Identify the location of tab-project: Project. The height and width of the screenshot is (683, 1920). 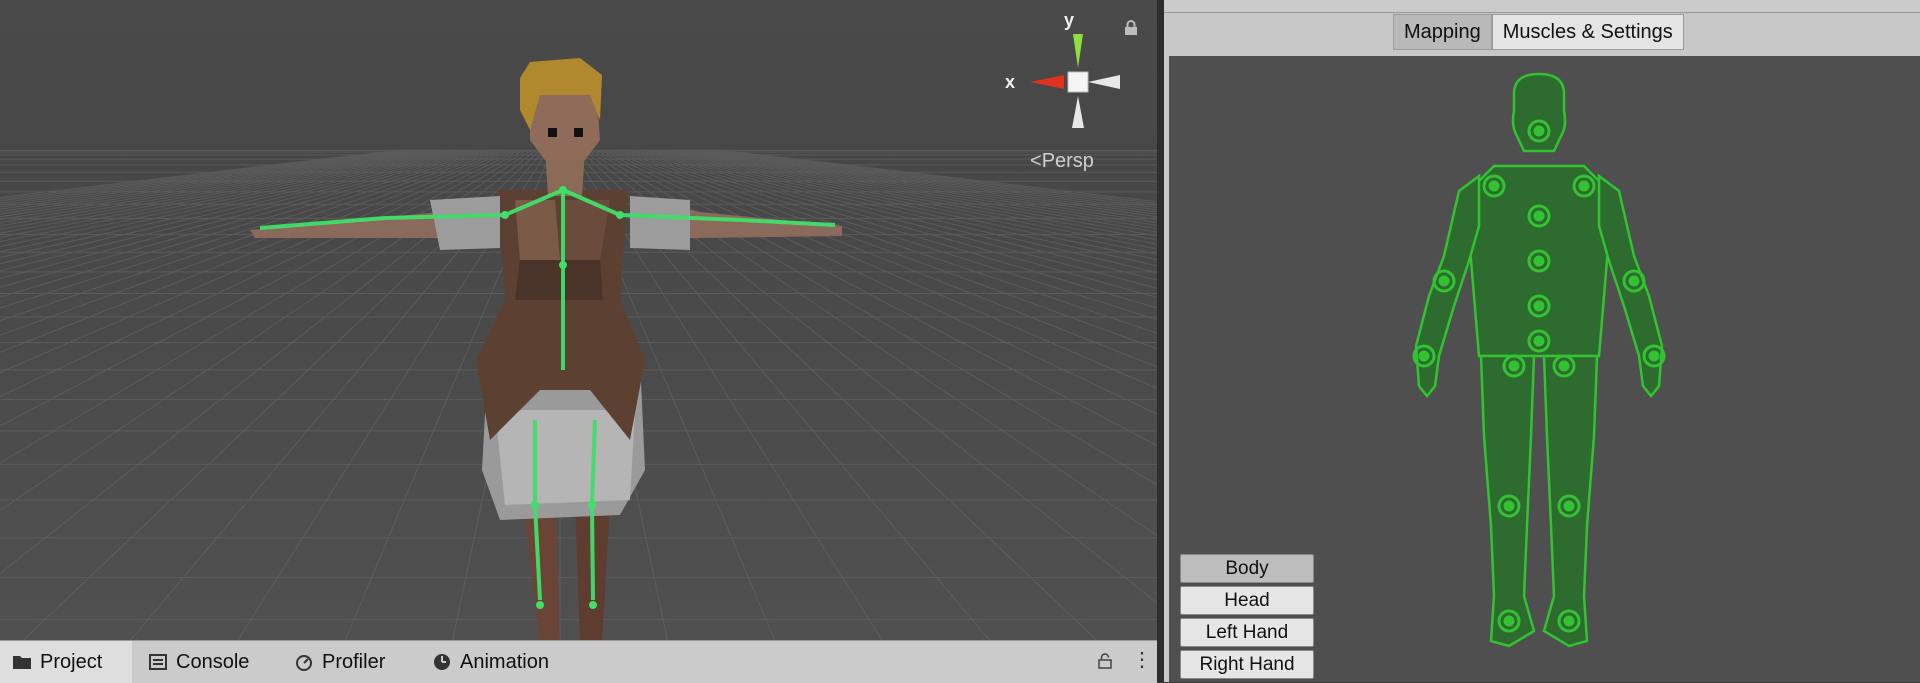
(66, 662).